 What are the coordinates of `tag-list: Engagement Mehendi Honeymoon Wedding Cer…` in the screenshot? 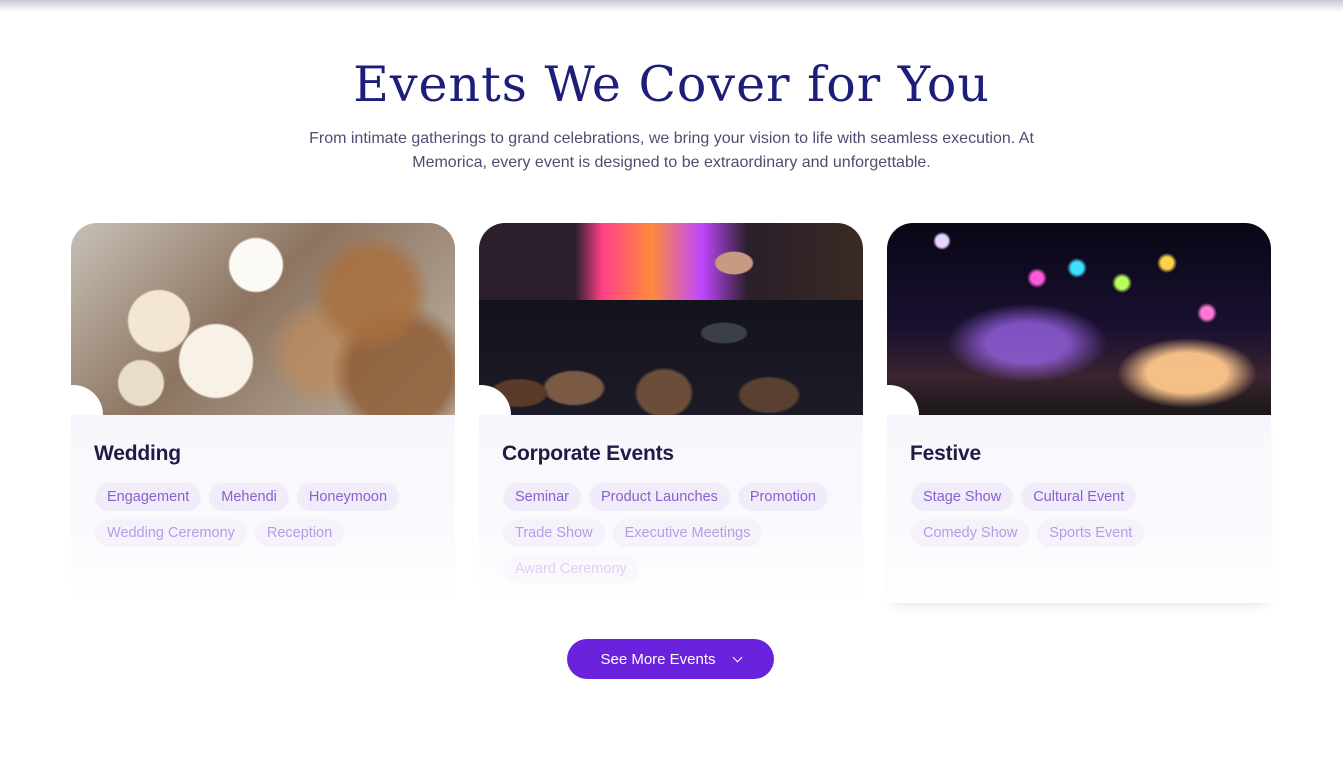 It's located at (265, 515).